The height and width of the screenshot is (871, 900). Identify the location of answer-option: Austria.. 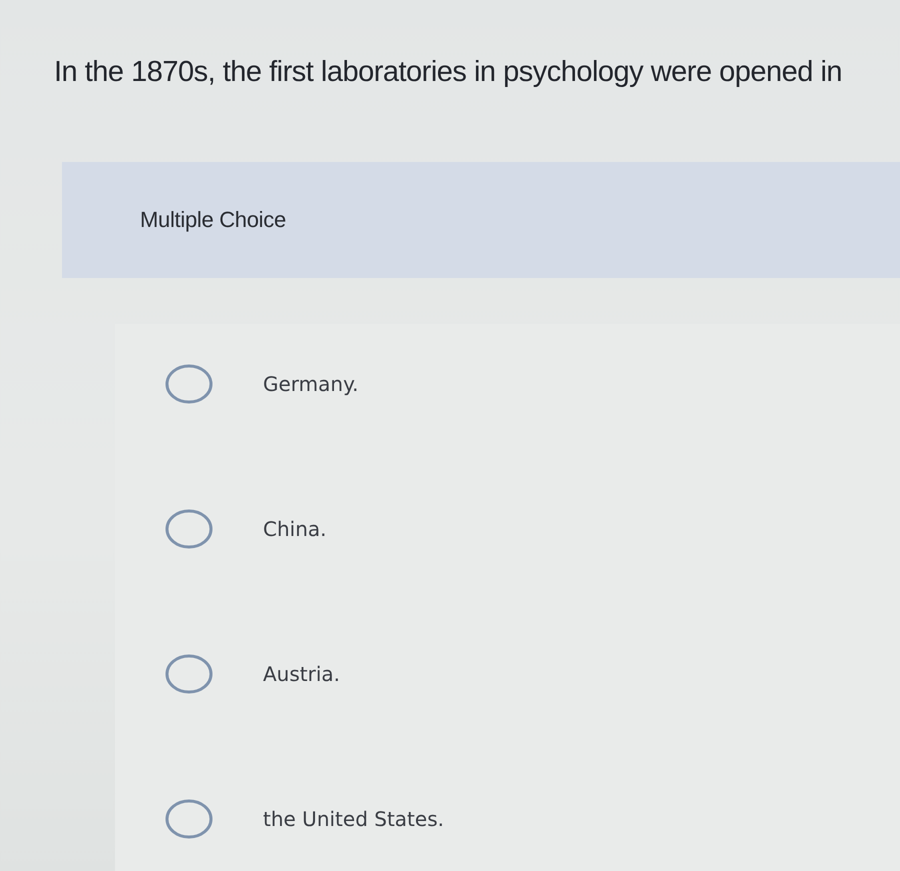
(252, 674).